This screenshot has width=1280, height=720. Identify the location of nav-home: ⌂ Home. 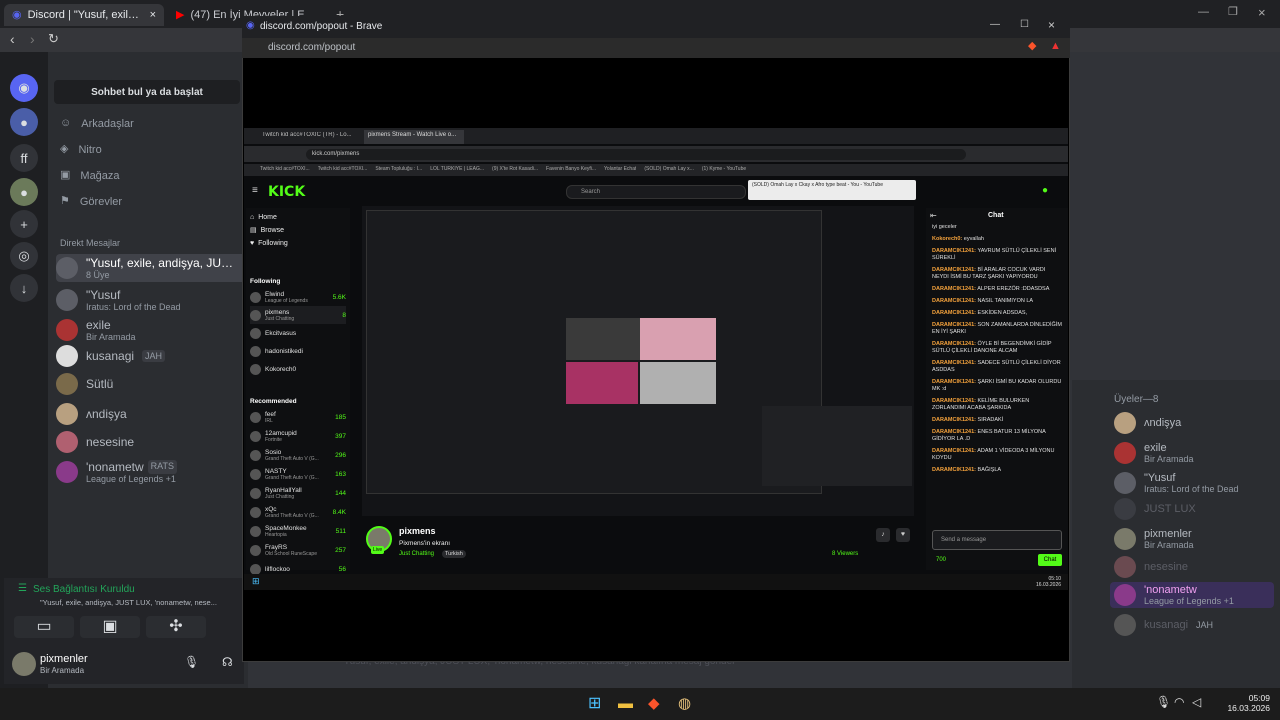
(269, 217).